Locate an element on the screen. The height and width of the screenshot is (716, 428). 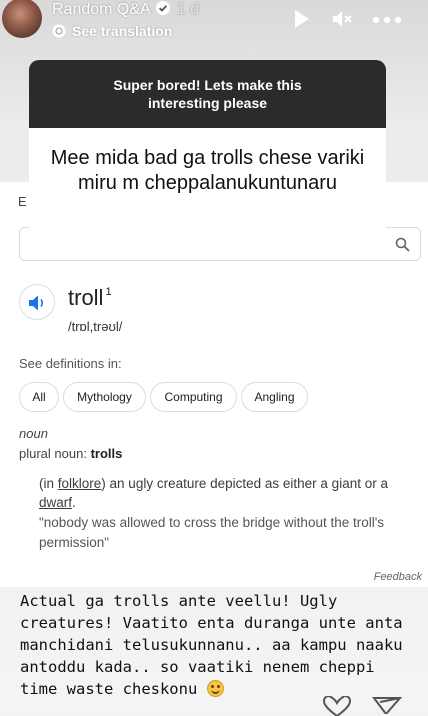
chip-all: All is located at coordinates (39, 397).